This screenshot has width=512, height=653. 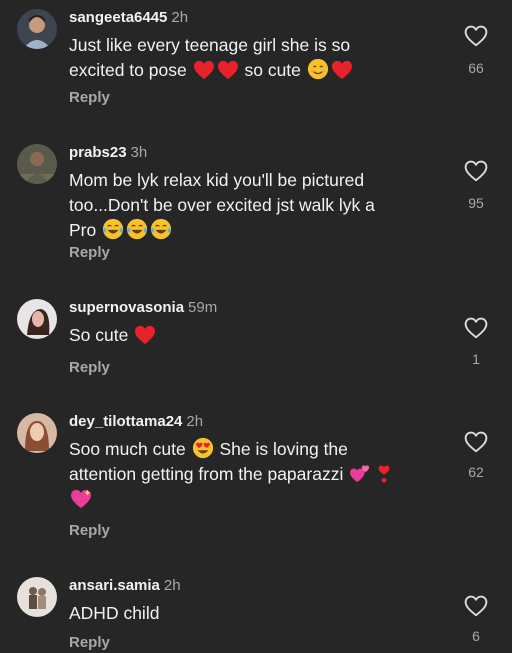 I want to click on comment-text-line: Just like every teenage girl she is so, so click(x=210, y=45).